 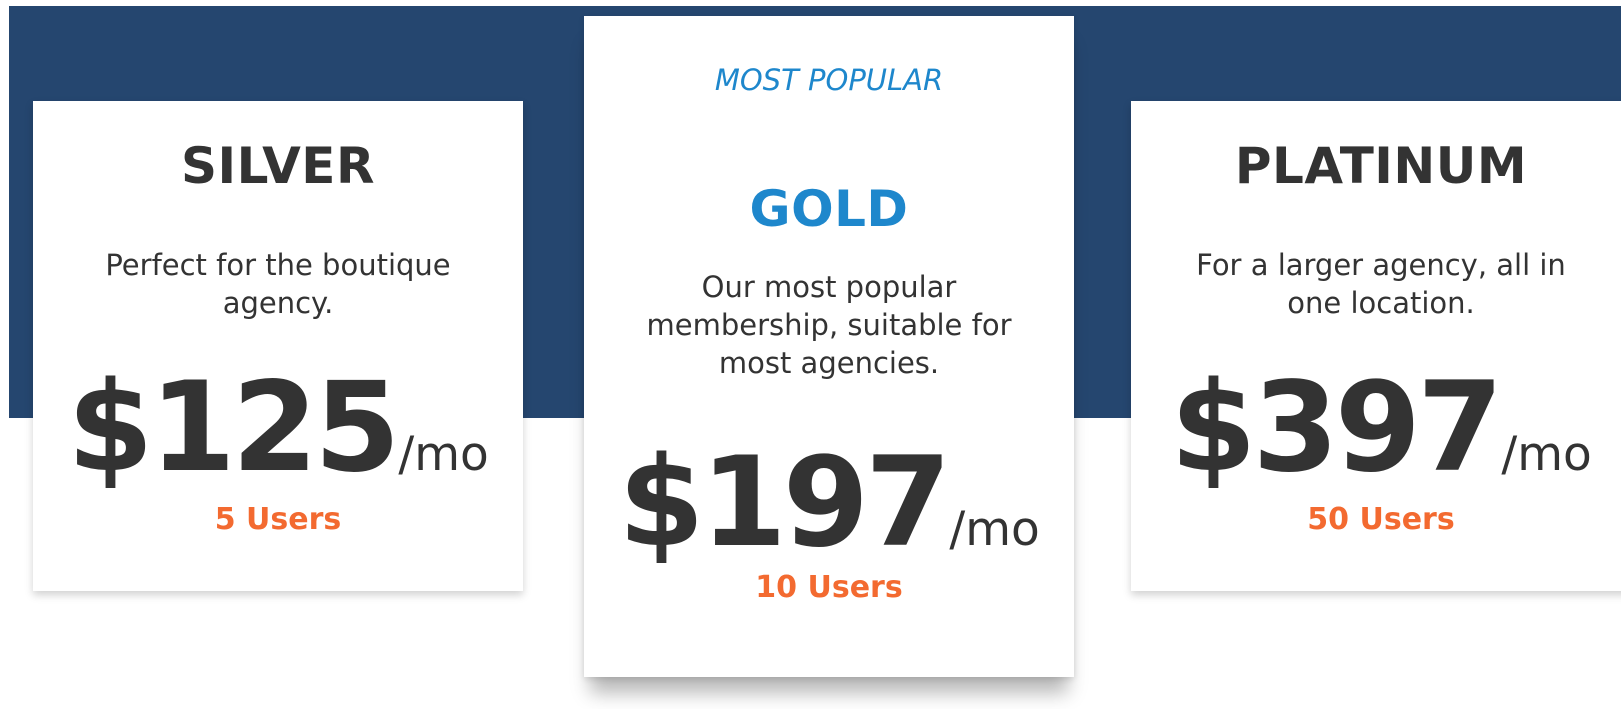 I want to click on plan-name: SILVER, so click(x=278, y=166).